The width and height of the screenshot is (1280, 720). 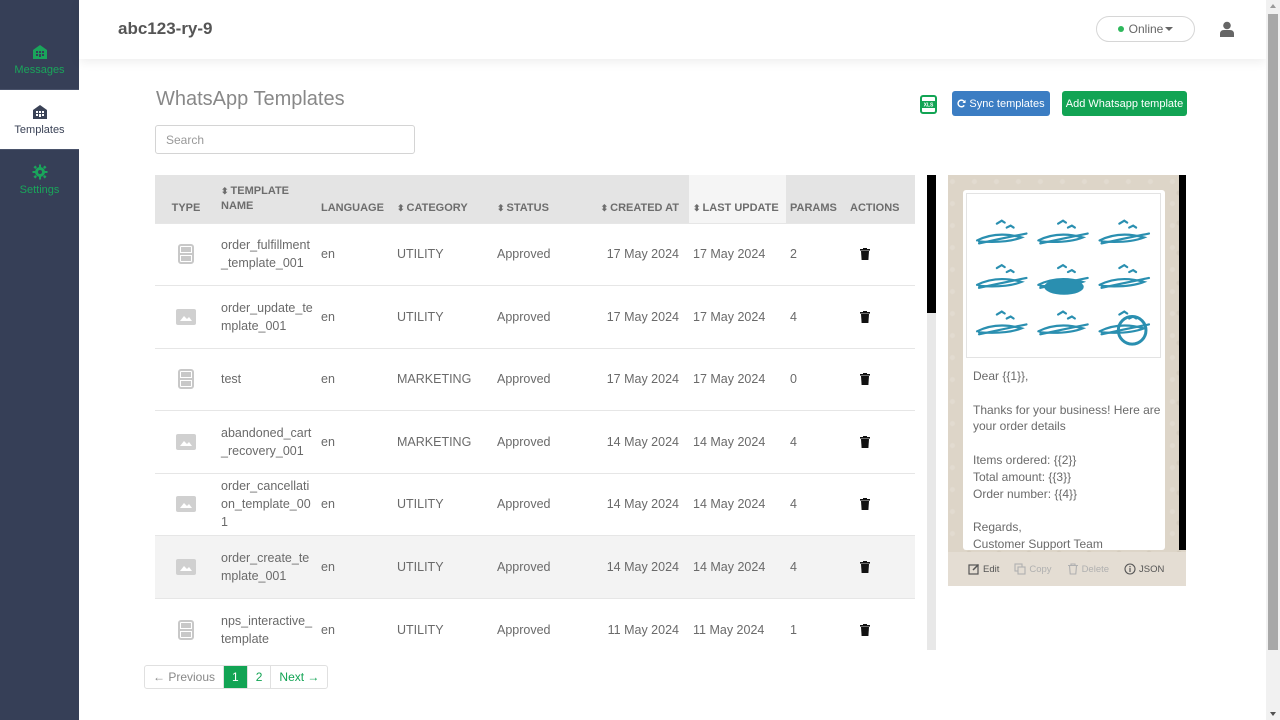 What do you see at coordinates (931, 244) in the screenshot?
I see `table-scrollbar-thumb` at bounding box center [931, 244].